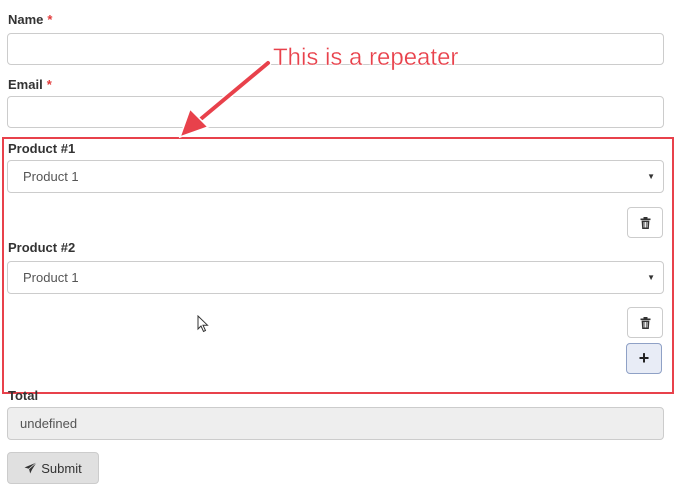 Image resolution: width=680 pixels, height=488 pixels. What do you see at coordinates (225, 99) in the screenshot?
I see `annotation-arrow` at bounding box center [225, 99].